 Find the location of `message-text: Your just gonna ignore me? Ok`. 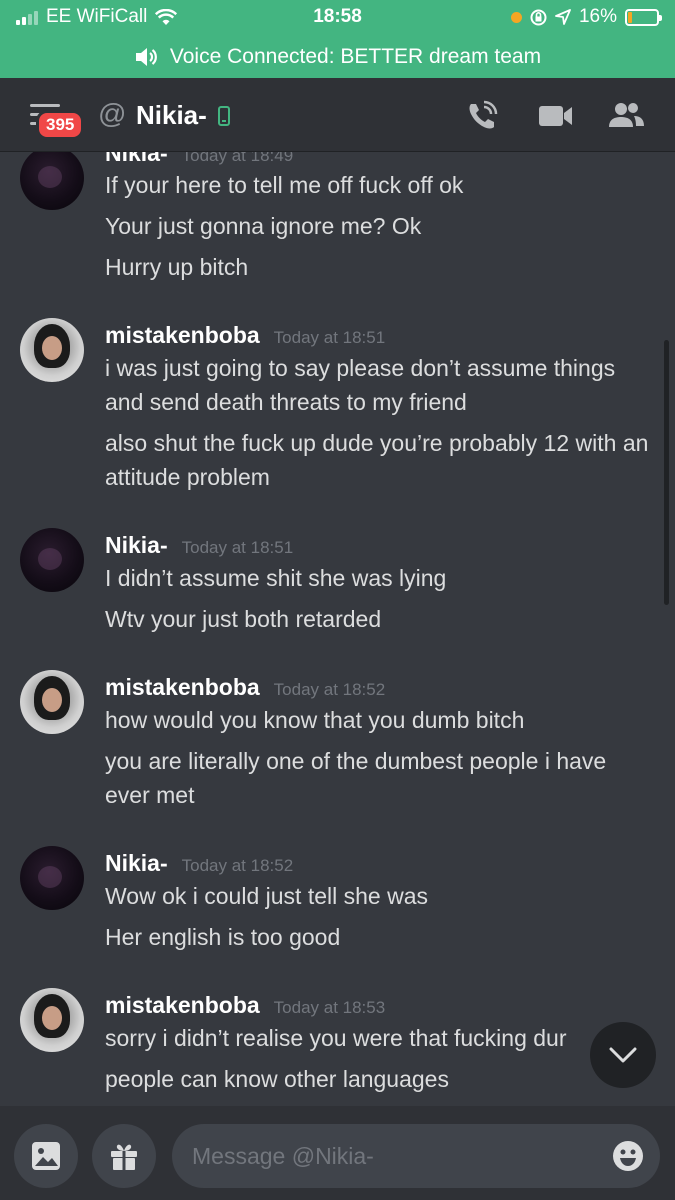

message-text: Your just gonna ignore me? Ok is located at coordinates (263, 226).